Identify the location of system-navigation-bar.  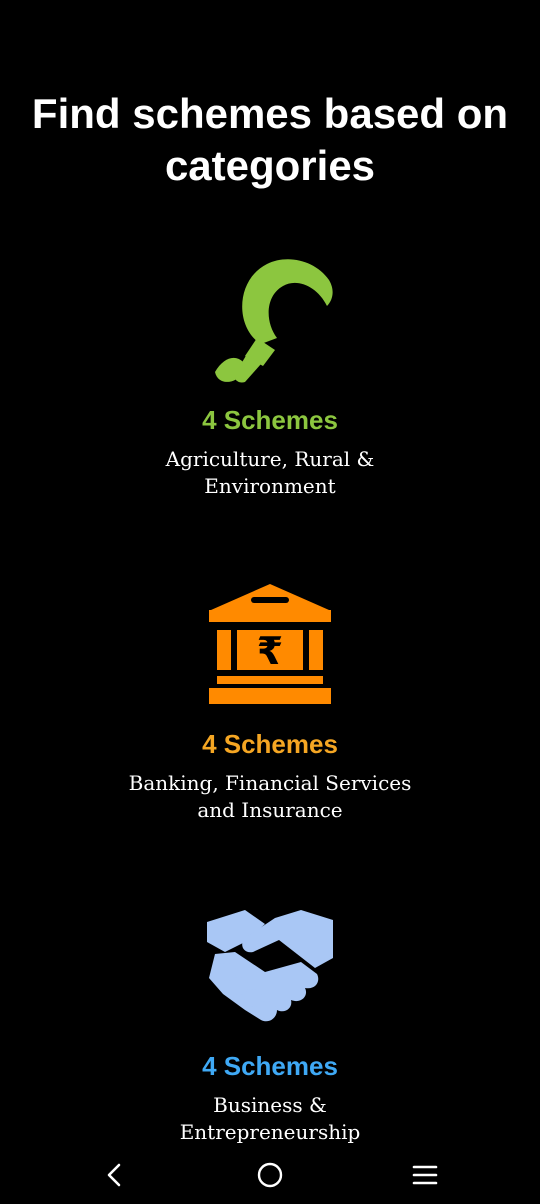
(270, 1175).